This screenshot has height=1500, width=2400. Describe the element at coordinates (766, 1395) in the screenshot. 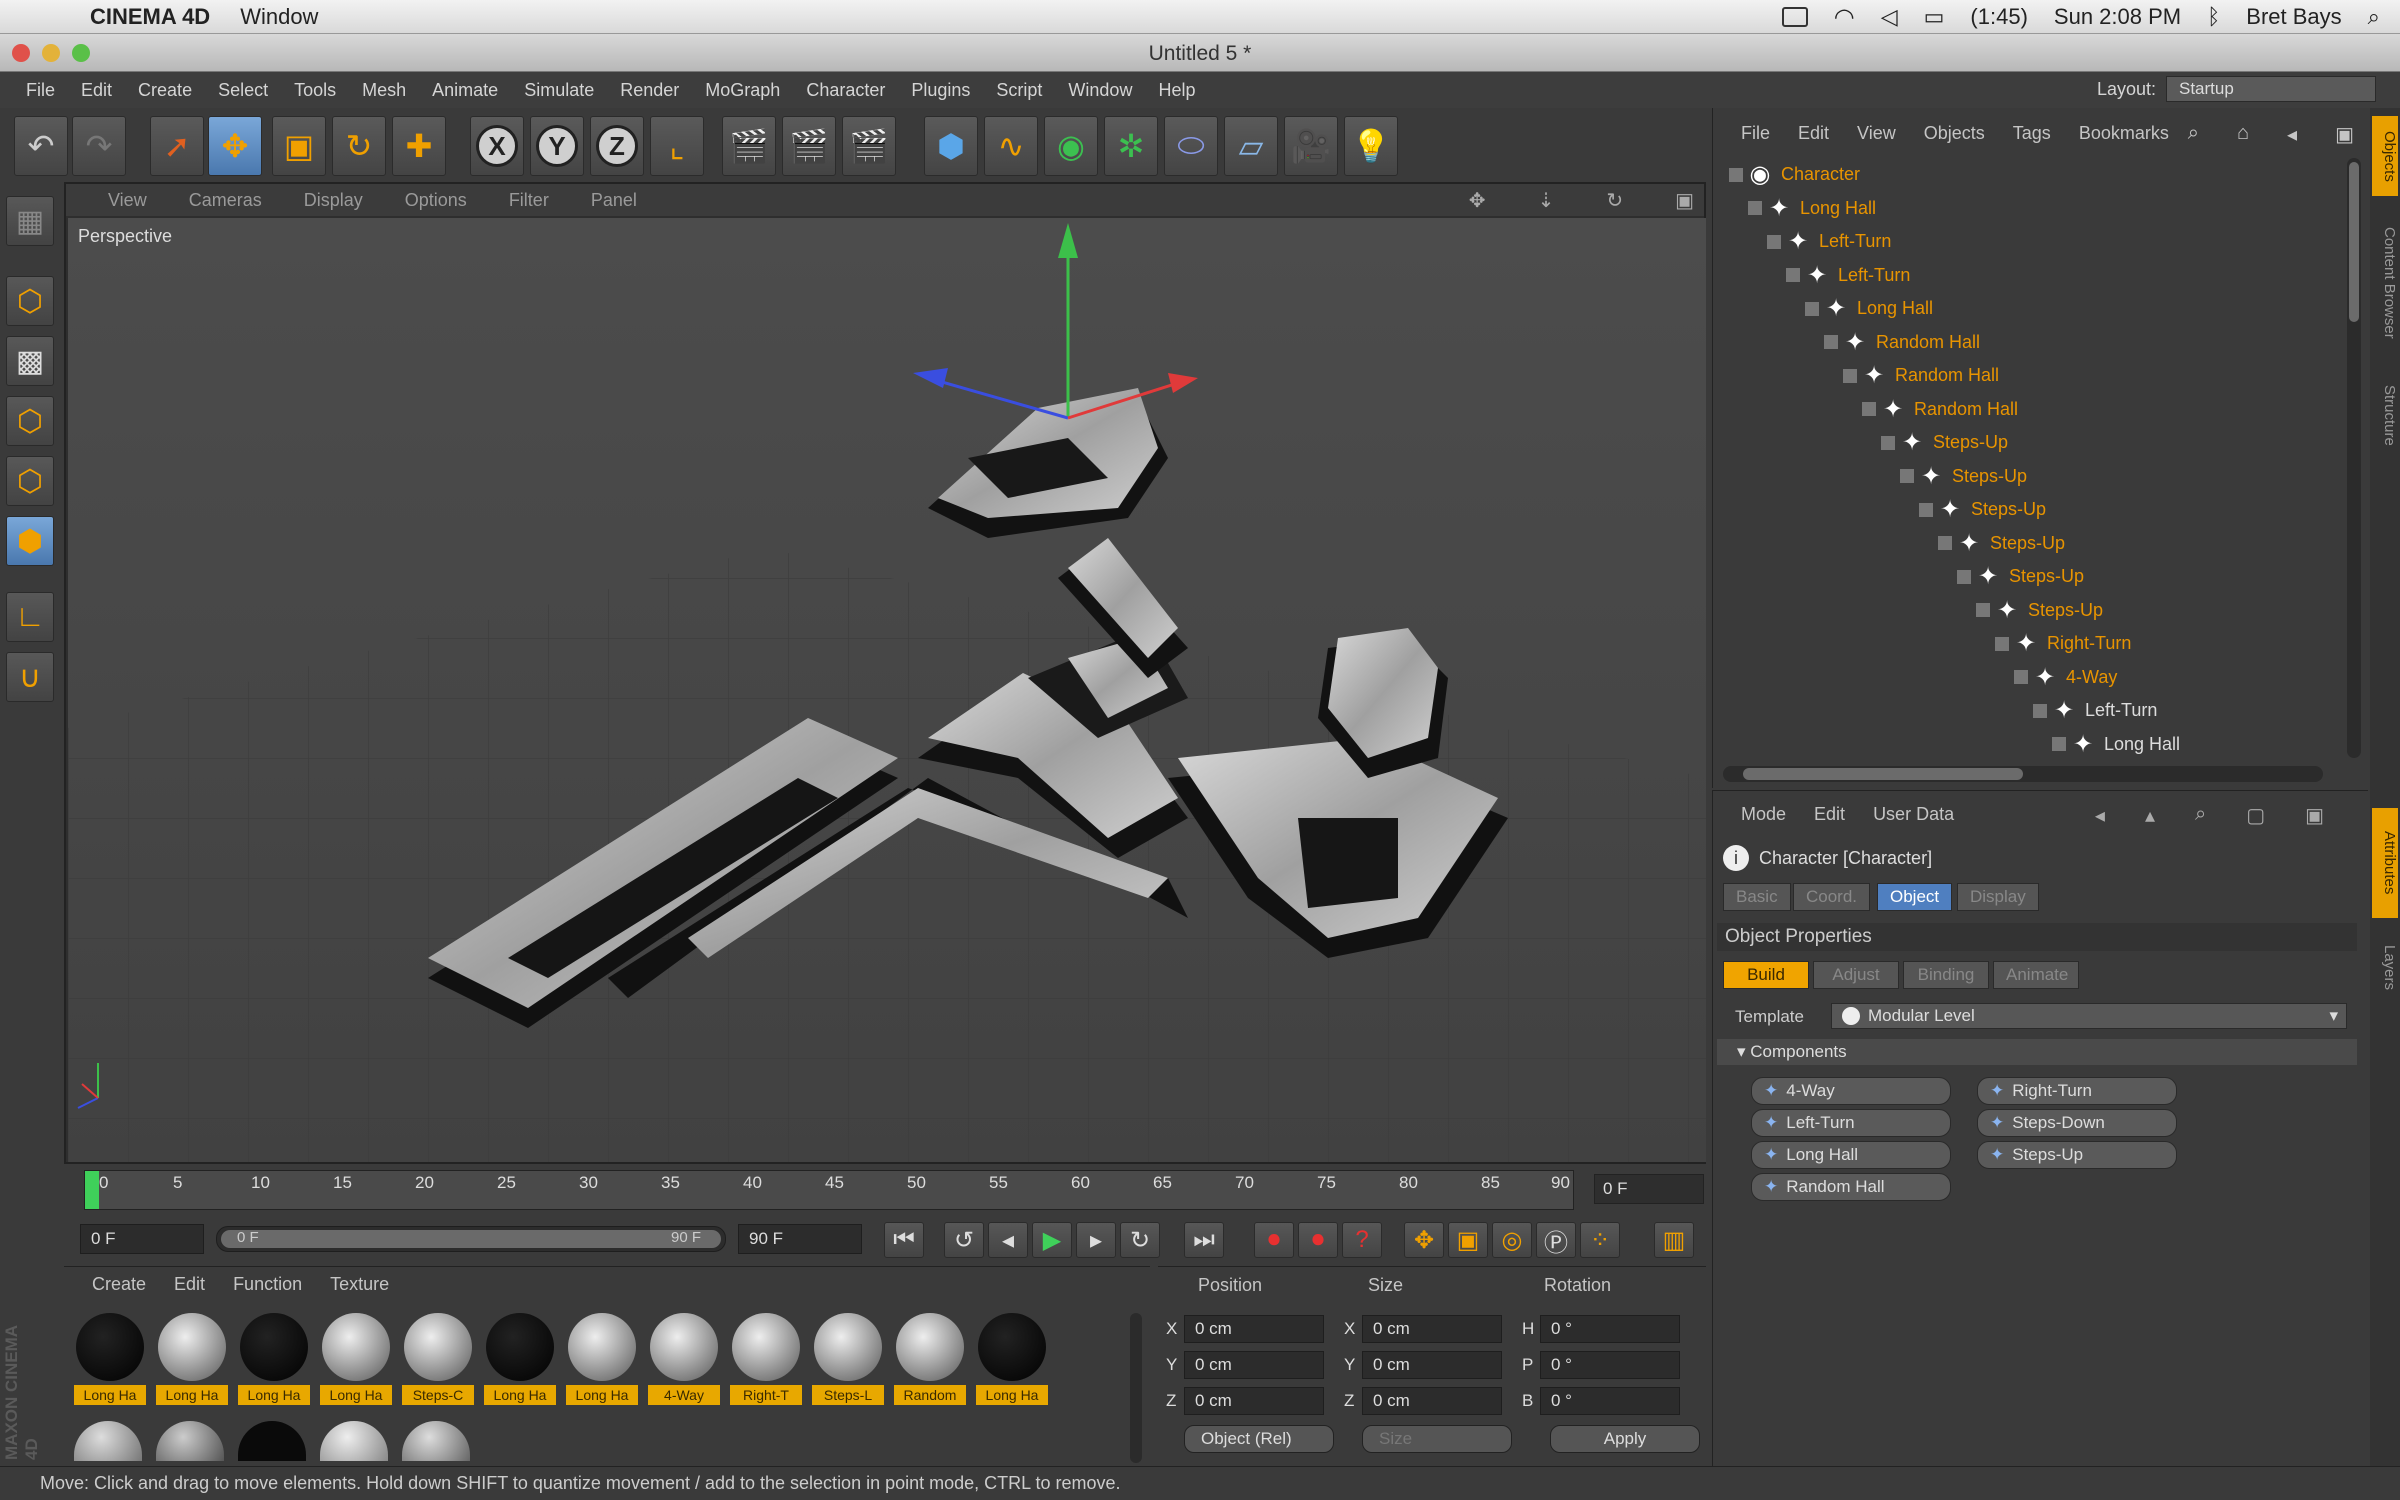

I see `material-label: Right-T` at that location.